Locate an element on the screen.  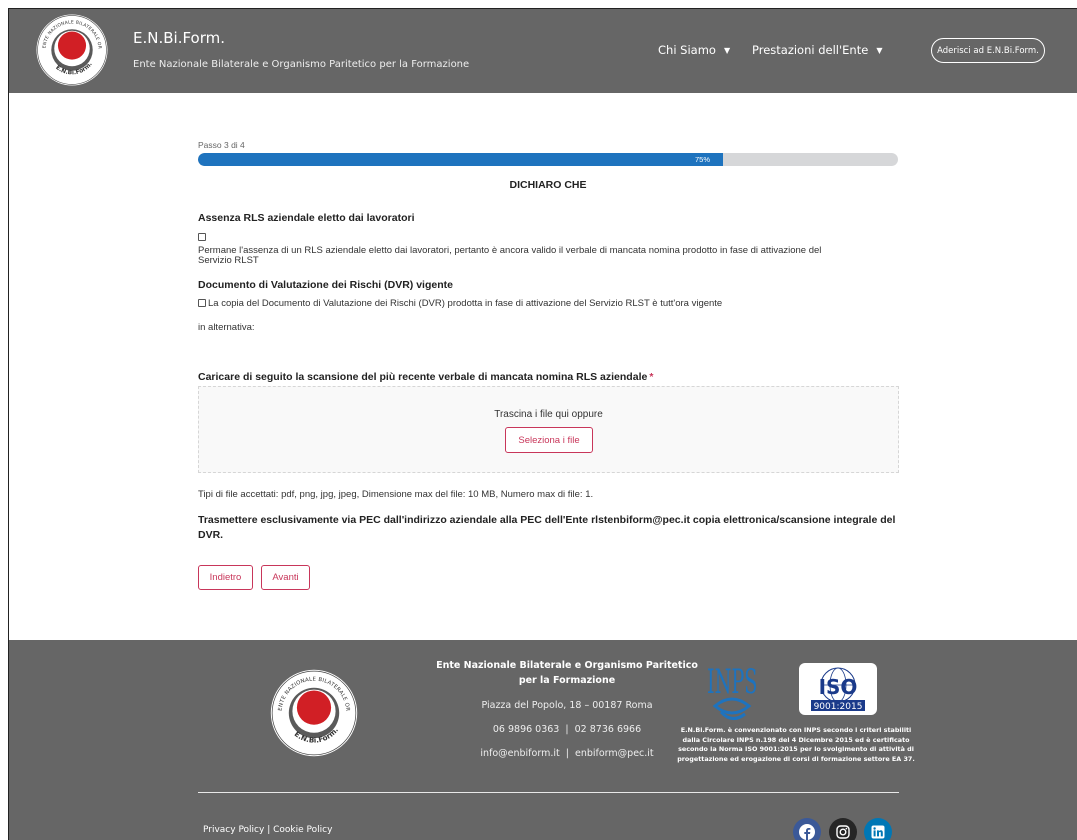
progress-bar: 75% is located at coordinates (548, 159).